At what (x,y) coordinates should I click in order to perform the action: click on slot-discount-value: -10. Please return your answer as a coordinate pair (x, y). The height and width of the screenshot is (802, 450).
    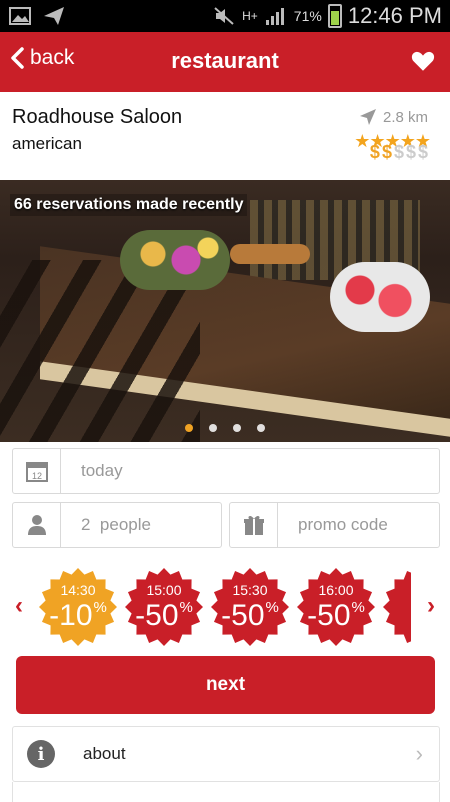
    Looking at the image, I should click on (71, 615).